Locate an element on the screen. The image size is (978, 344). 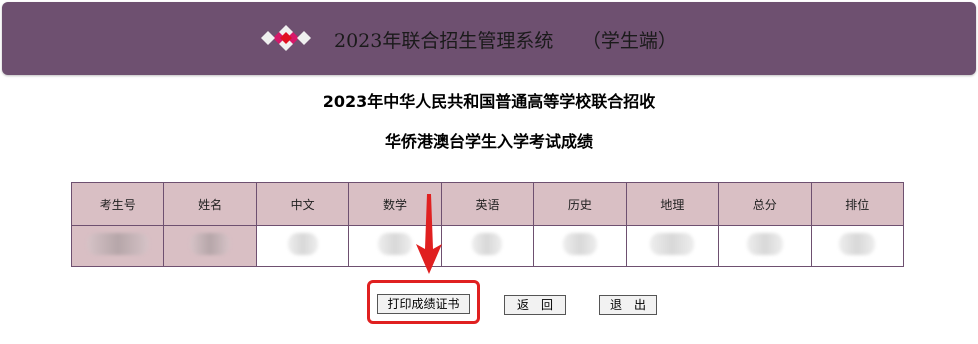
col-header-total: 总分 is located at coordinates (765, 204).